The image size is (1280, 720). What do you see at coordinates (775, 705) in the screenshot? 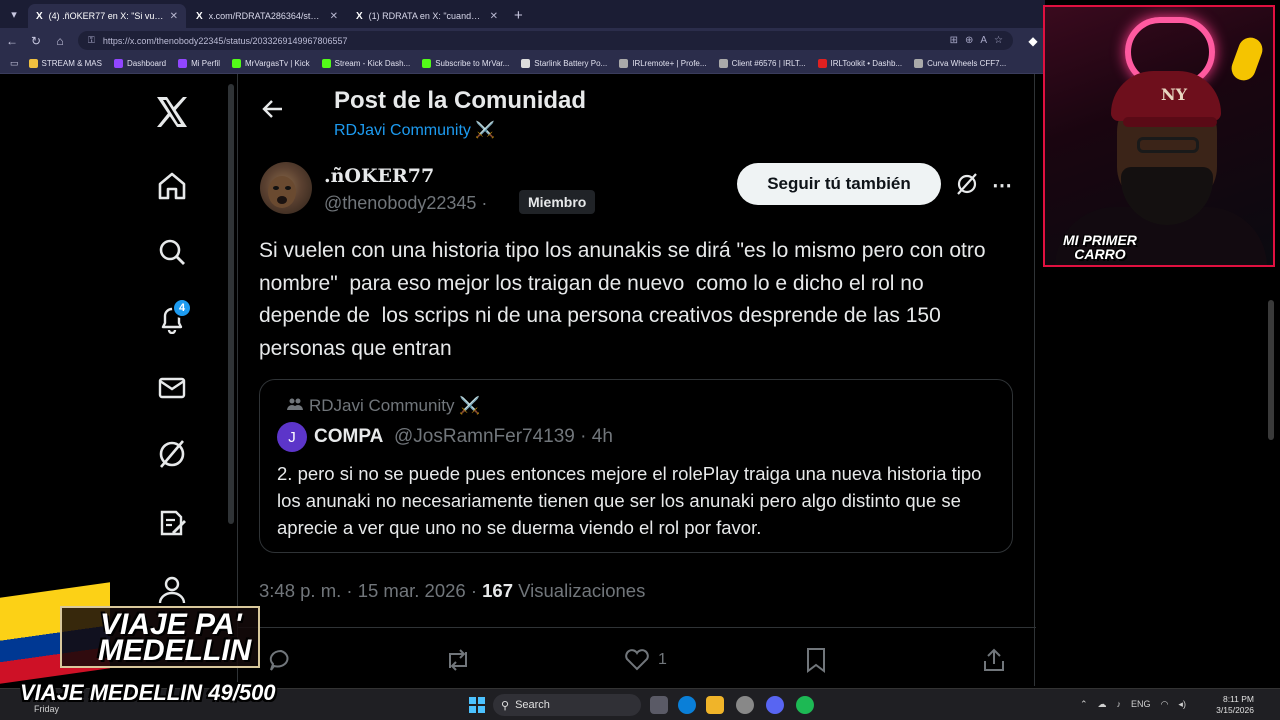
I see `discord-icon` at bounding box center [775, 705].